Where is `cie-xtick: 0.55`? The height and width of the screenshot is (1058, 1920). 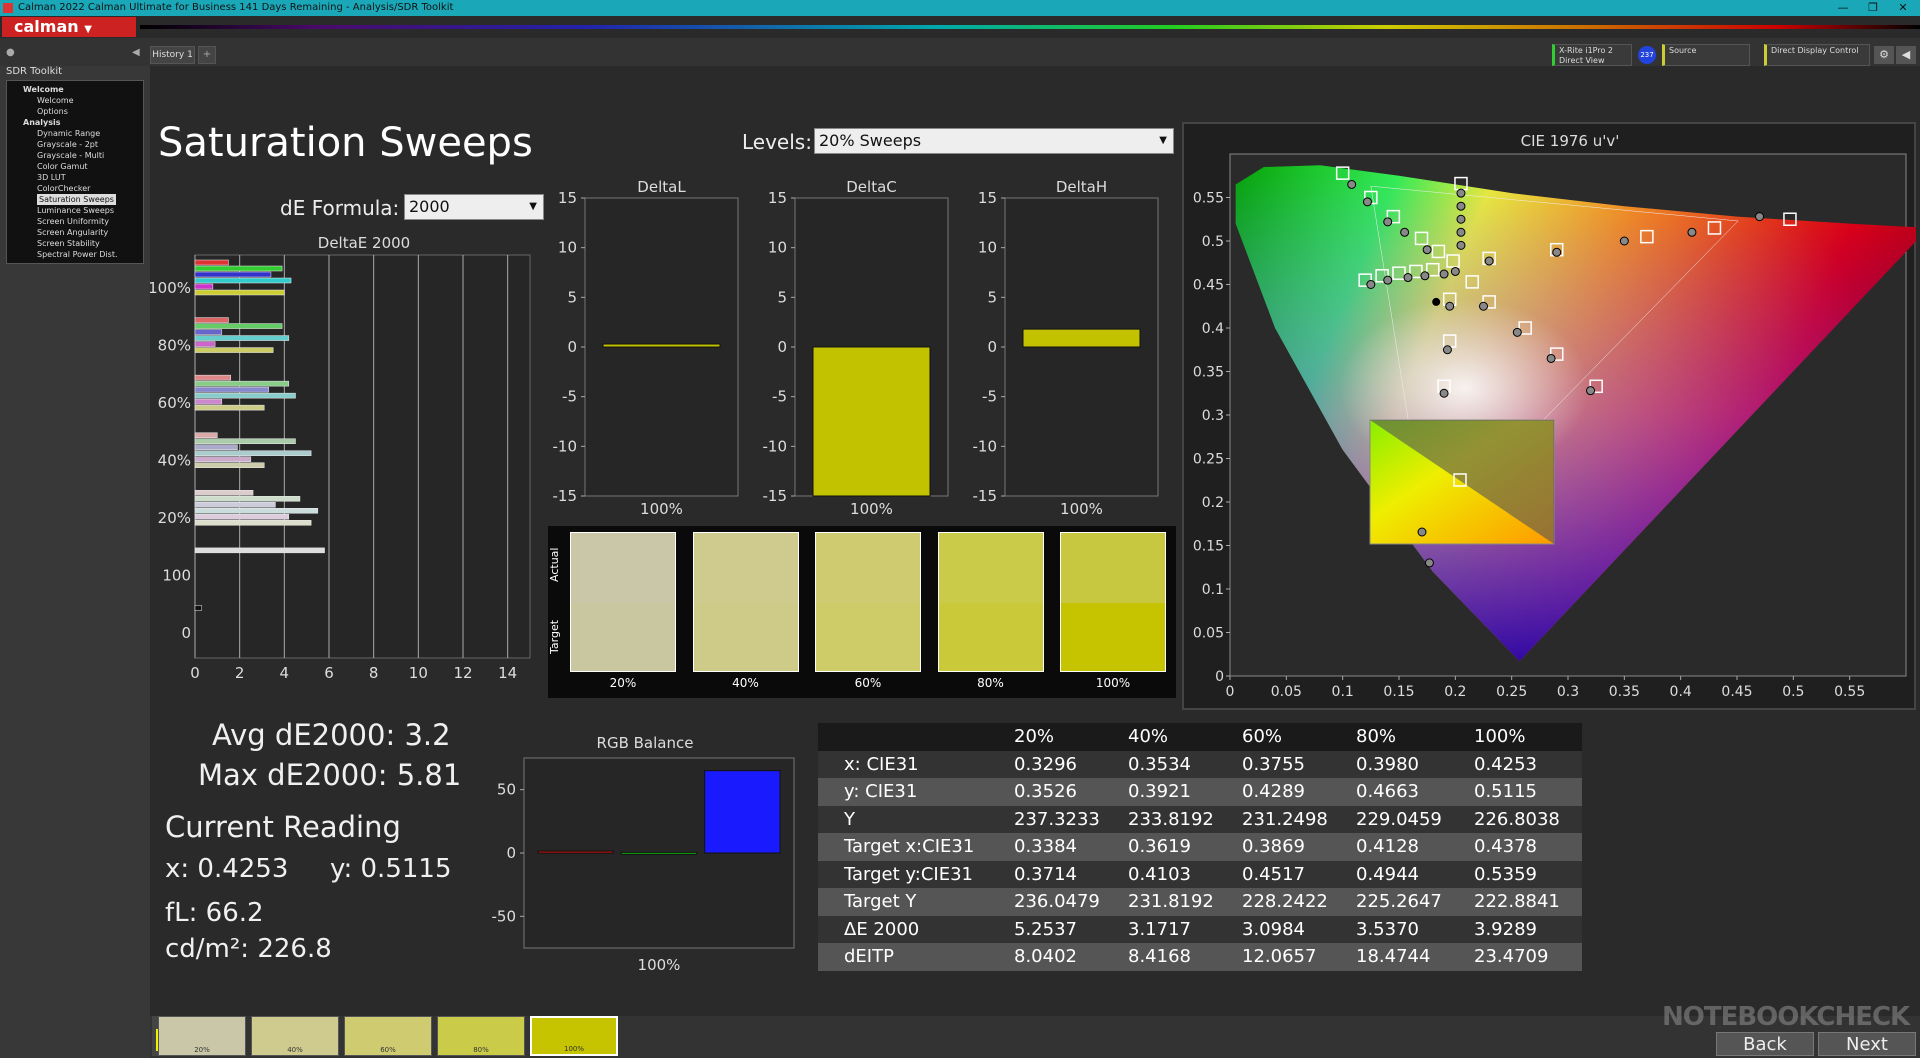
cie-xtick: 0.55 is located at coordinates (1849, 692).